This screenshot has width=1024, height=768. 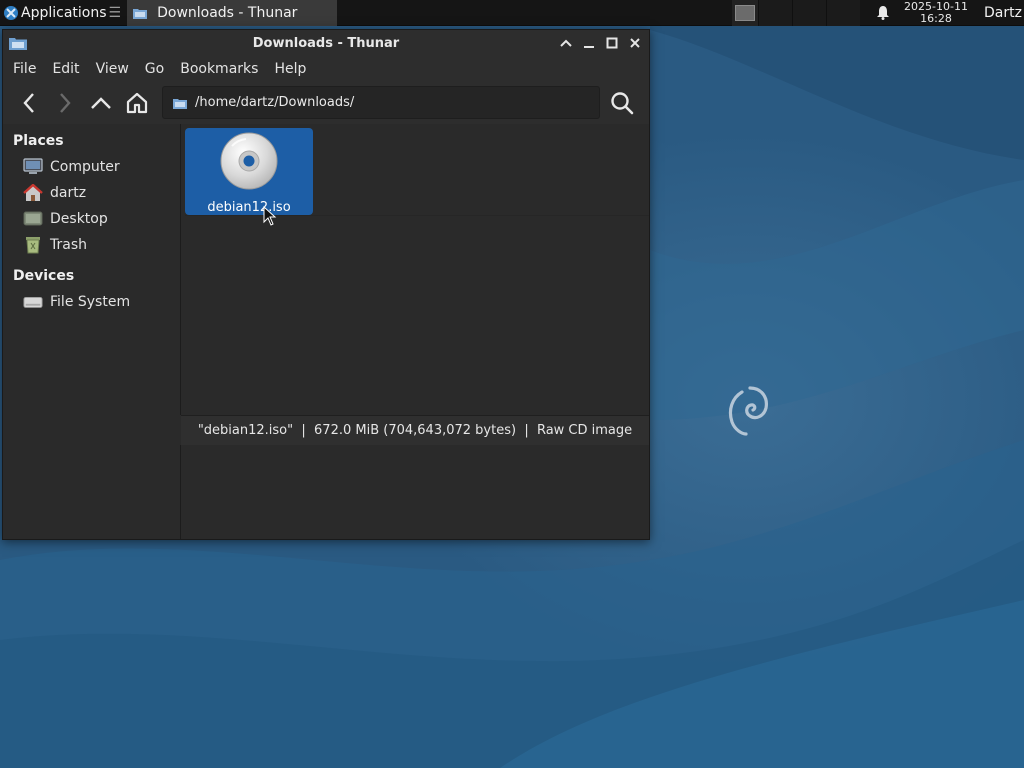 I want to click on parent-folder-button, so click(x=101, y=103).